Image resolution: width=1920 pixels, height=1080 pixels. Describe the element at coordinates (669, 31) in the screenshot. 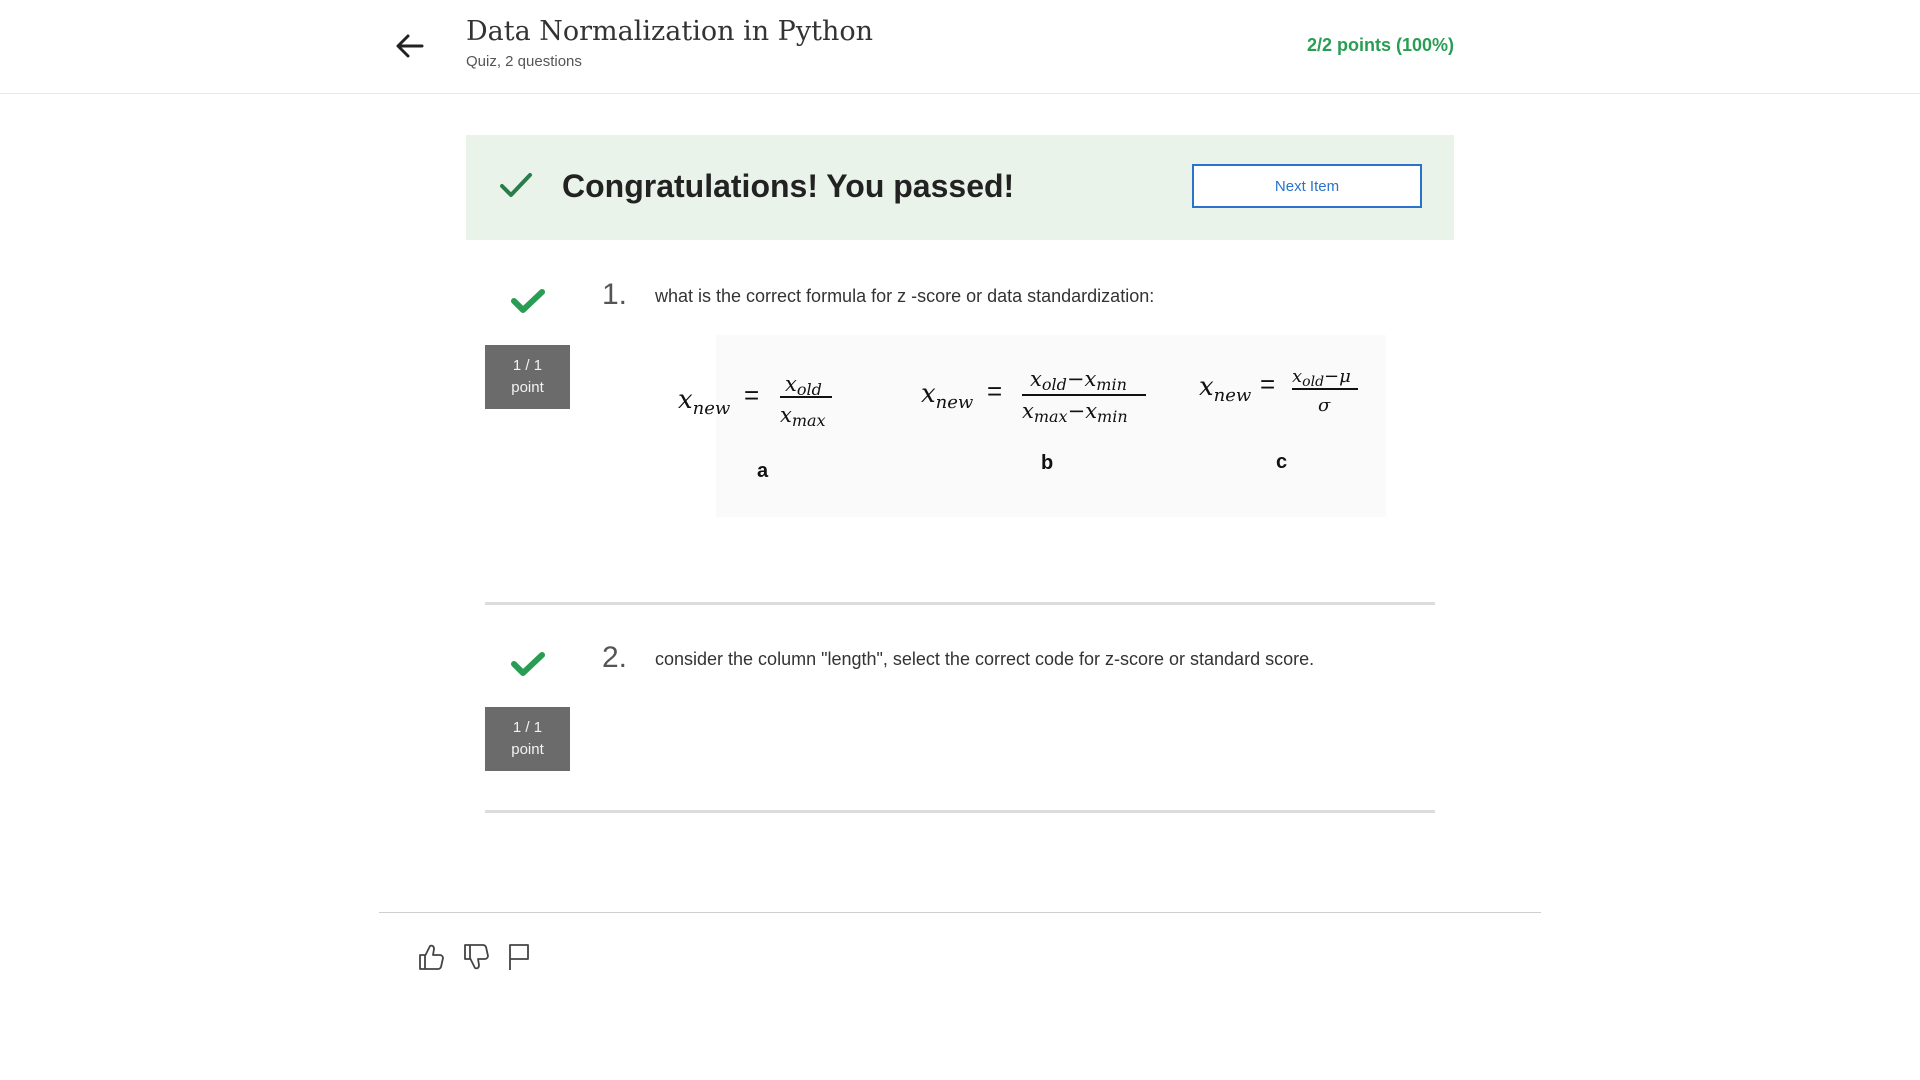

I see `page-title: Data Normalization in Python` at that location.